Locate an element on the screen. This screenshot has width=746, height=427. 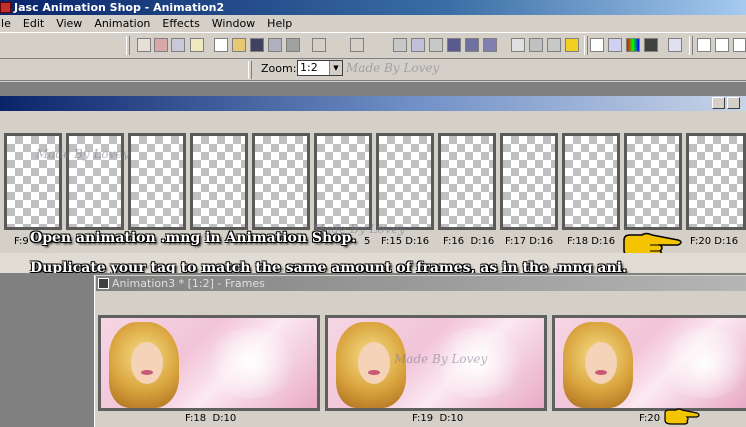
frame-number: F:9 is located at coordinates (21, 241).